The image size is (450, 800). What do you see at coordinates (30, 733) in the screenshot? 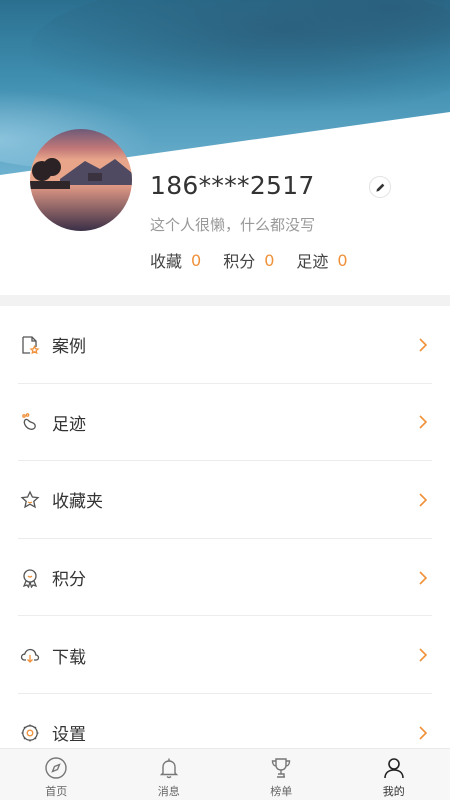
I see `gear-icon` at bounding box center [30, 733].